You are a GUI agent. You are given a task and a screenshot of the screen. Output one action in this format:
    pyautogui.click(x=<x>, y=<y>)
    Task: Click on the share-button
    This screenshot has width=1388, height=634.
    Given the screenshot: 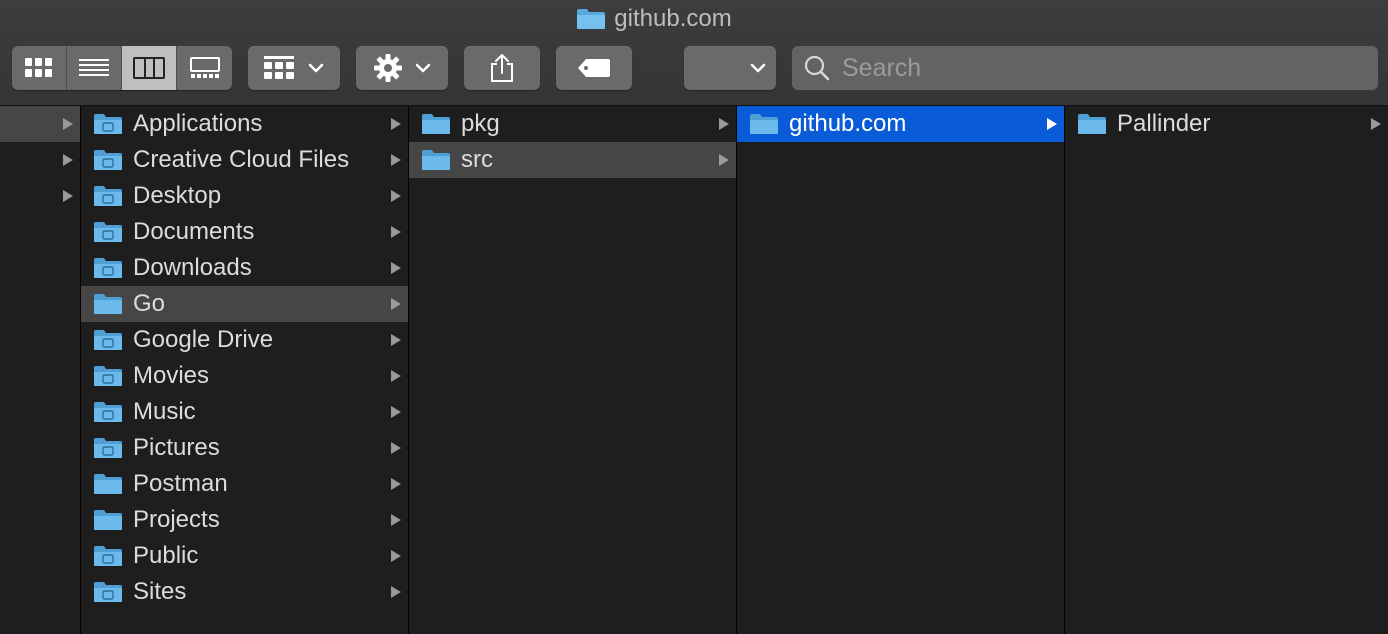 What is the action you would take?
    pyautogui.click(x=502, y=68)
    